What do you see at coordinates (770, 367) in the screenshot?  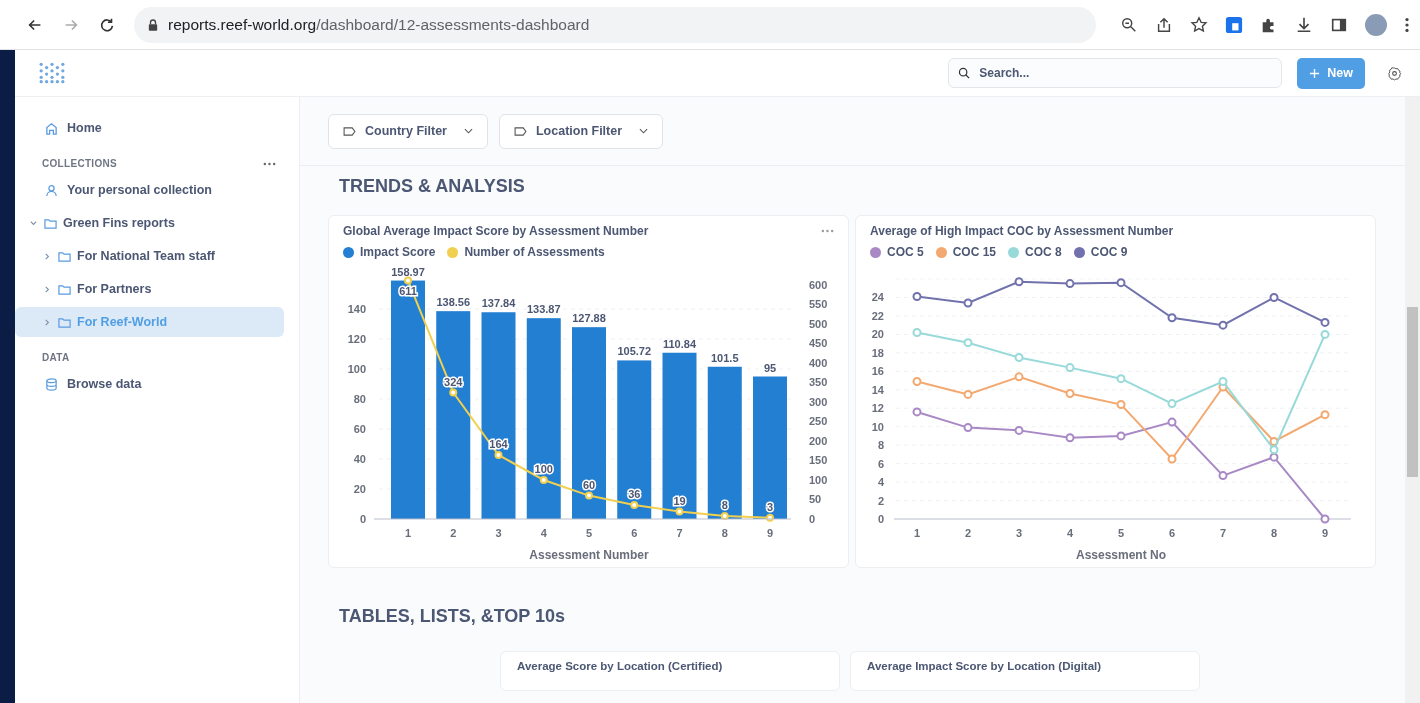 I see `data-label: 95` at bounding box center [770, 367].